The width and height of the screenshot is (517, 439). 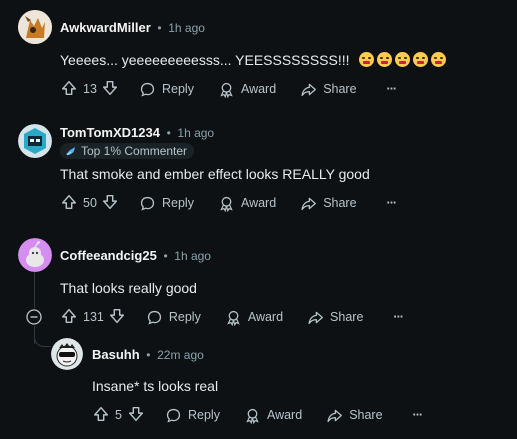 I want to click on comment-author: AwkwardMiller • 1h ago, so click(x=132, y=27).